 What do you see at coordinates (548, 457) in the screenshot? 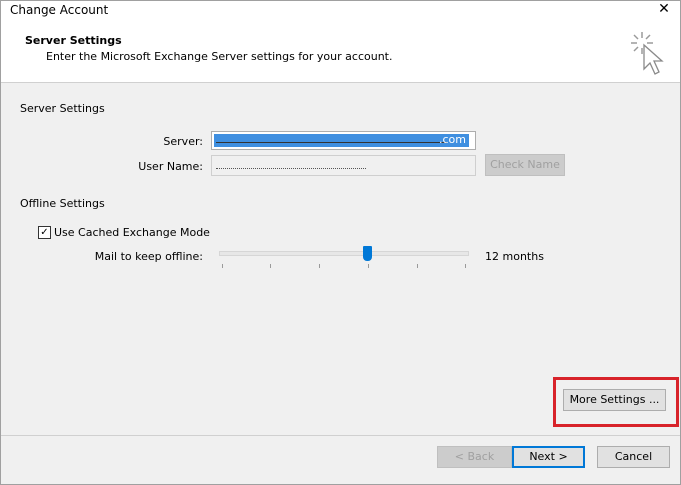
I see `next-button: Next >` at bounding box center [548, 457].